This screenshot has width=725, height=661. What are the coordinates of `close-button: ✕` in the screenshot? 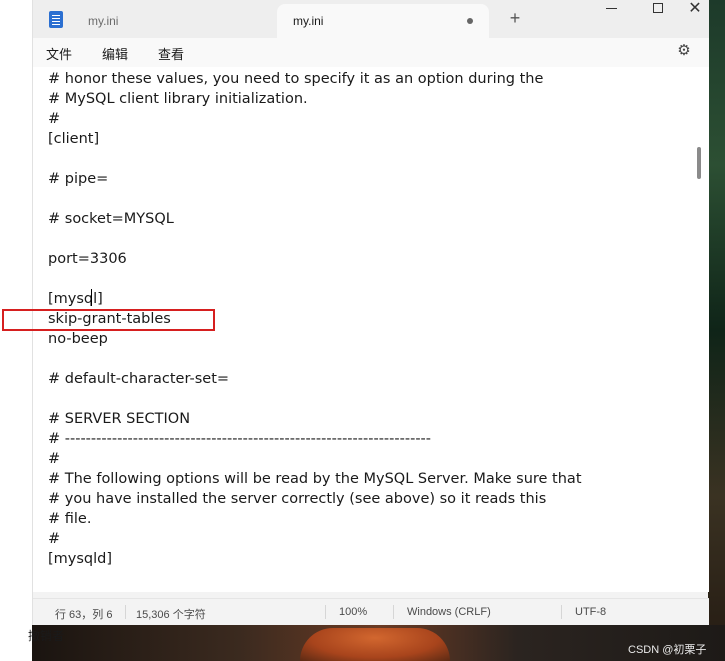 It's located at (695, 15).